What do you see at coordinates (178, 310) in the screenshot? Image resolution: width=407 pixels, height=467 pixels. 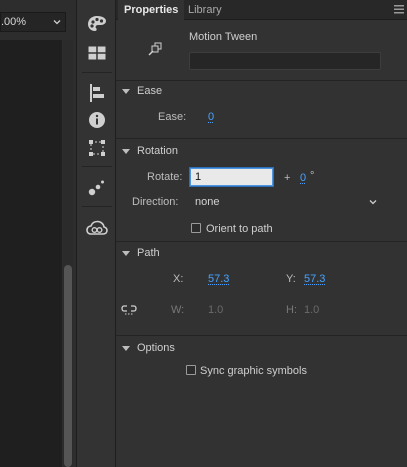 I see `width-label: W:` at bounding box center [178, 310].